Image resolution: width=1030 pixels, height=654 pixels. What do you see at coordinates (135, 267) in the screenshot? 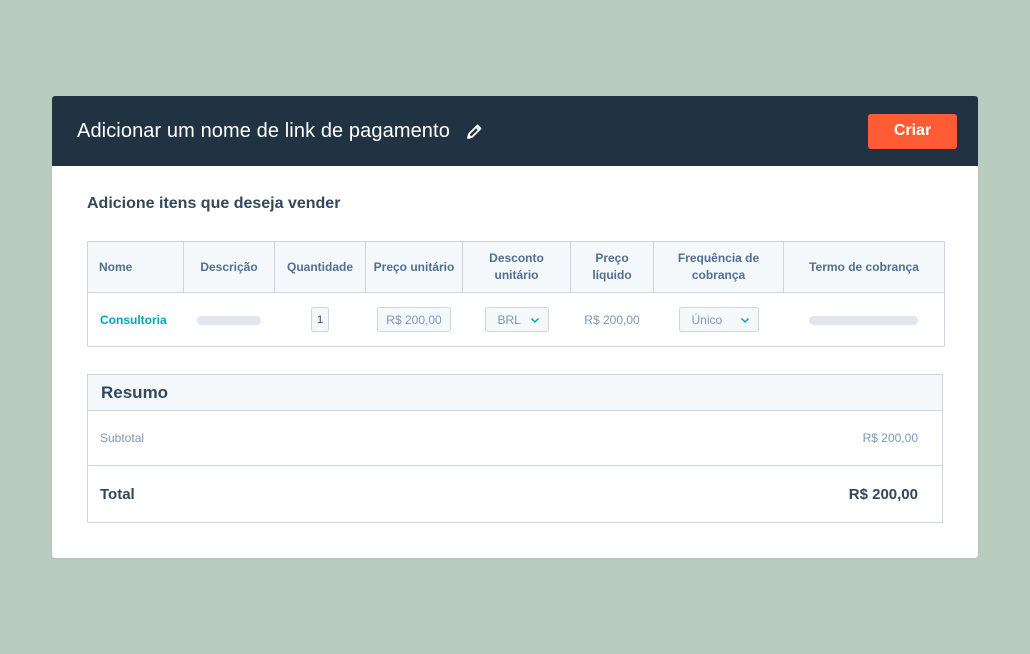
I see `column-header-name: Nome` at bounding box center [135, 267].